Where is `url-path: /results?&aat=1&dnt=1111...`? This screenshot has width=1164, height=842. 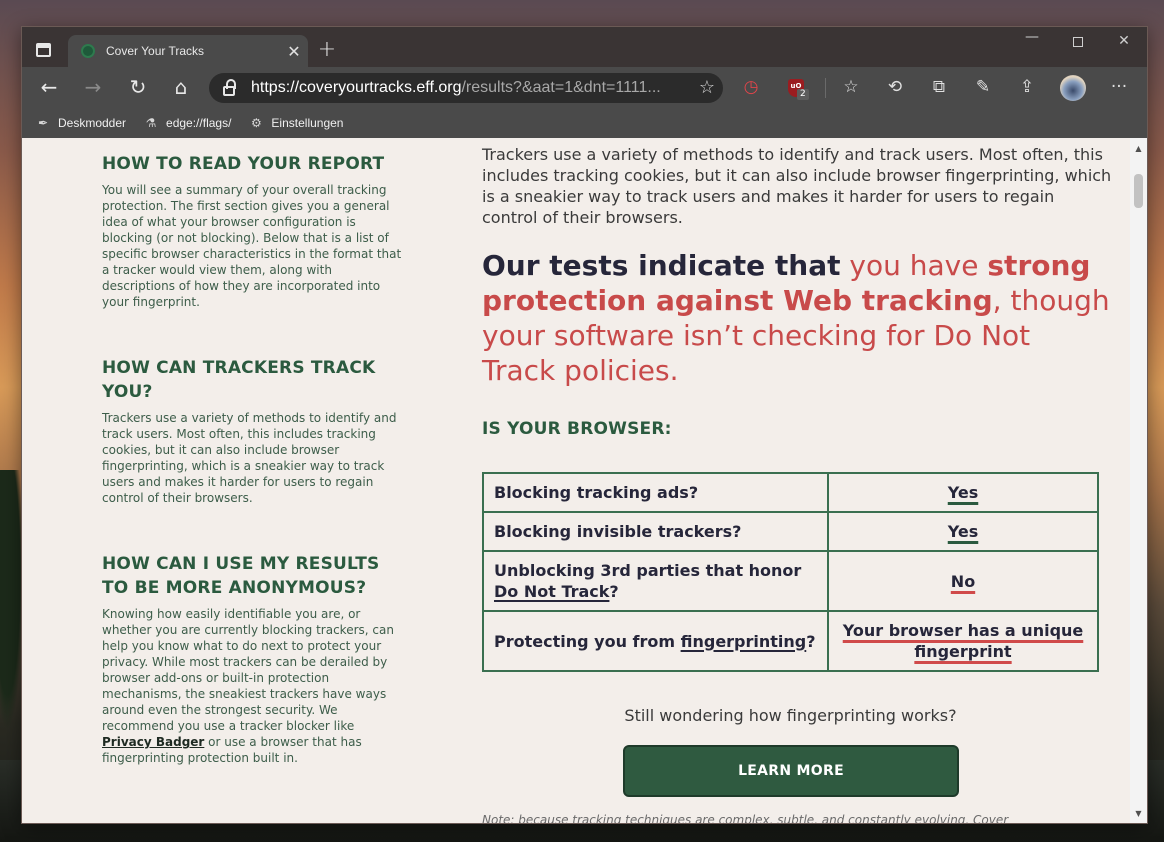 url-path: /results?&aat=1&dnt=1111... is located at coordinates (561, 87).